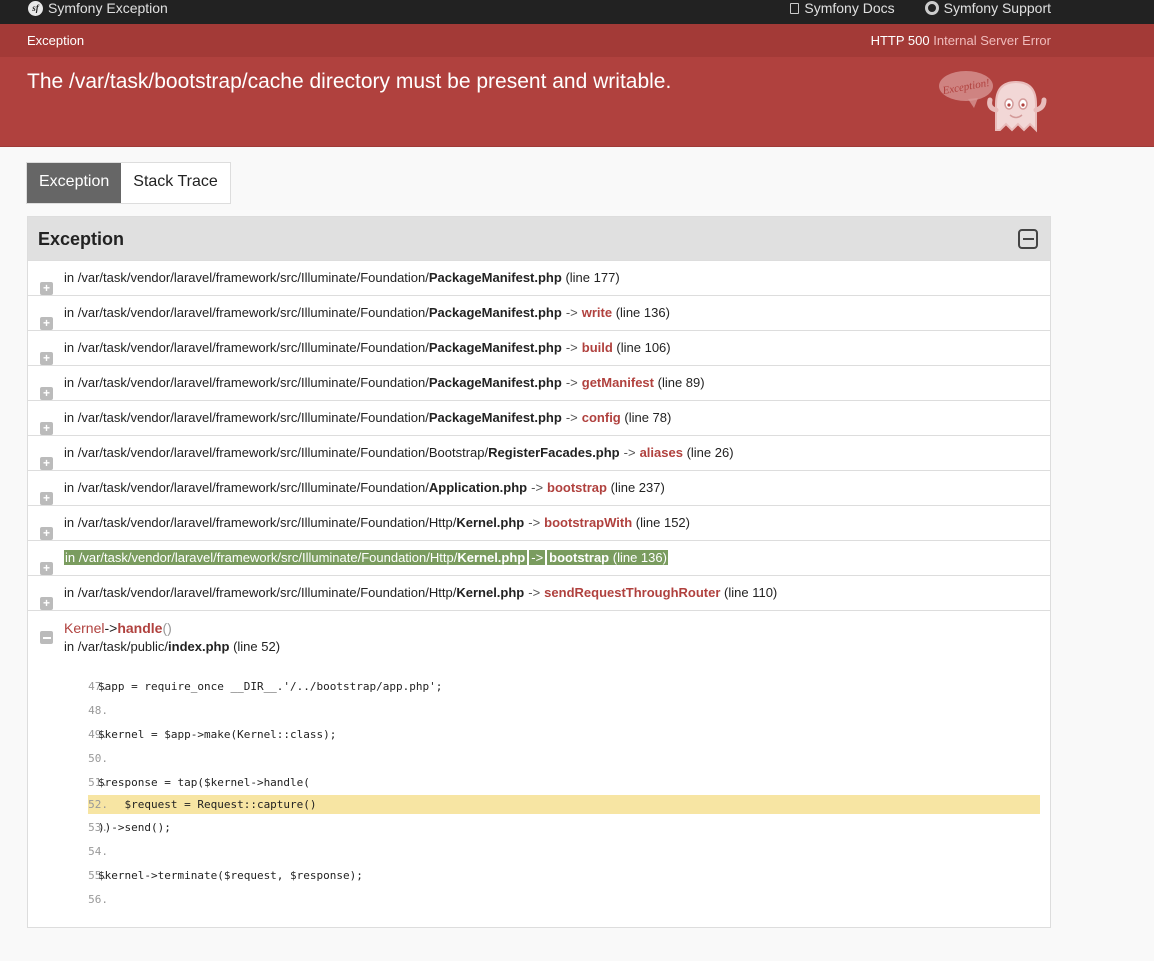 This screenshot has height=961, width=1154. I want to click on trace-line: (line 237), so click(637, 487).